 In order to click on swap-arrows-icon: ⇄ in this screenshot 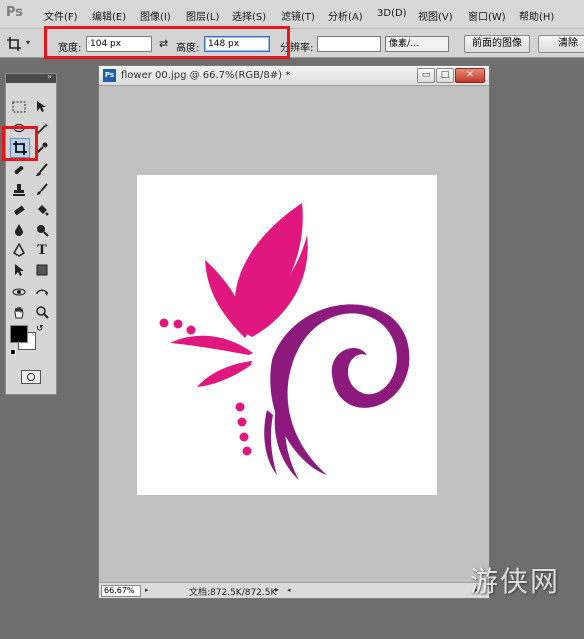, I will do `click(163, 43)`.